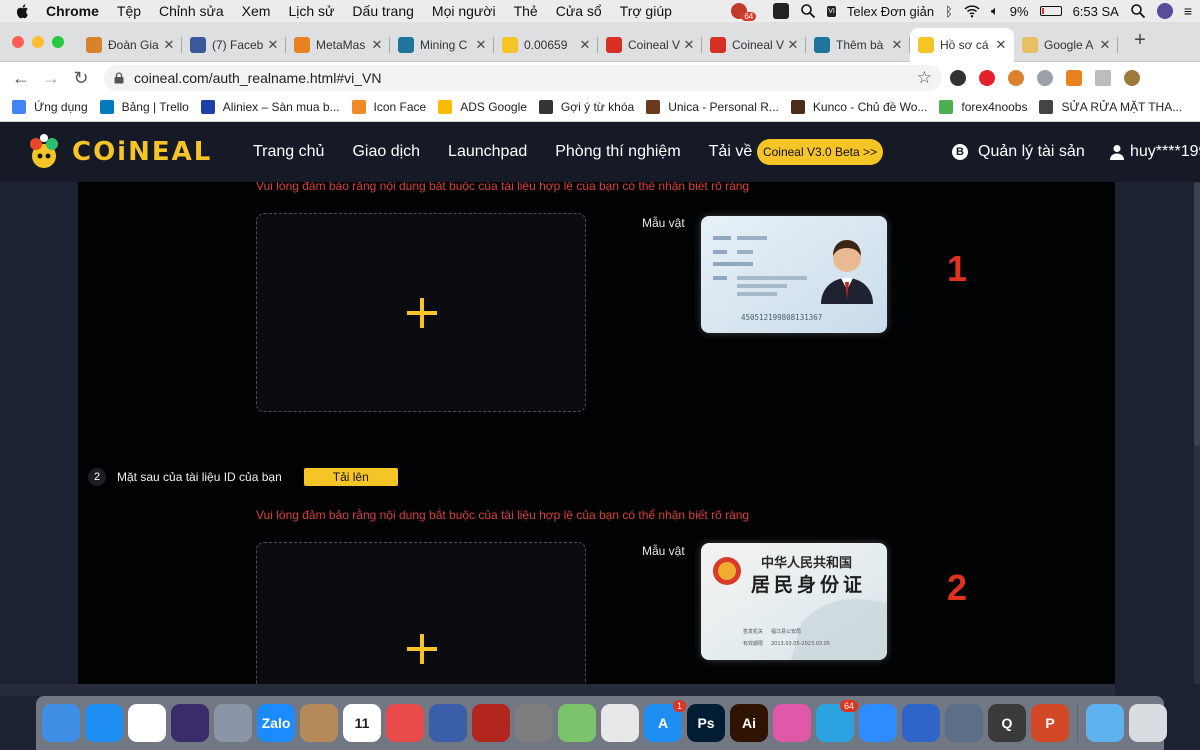 This screenshot has width=1200, height=750. What do you see at coordinates (665, 721) in the screenshot?
I see `app-store-icon: A1` at bounding box center [665, 721].